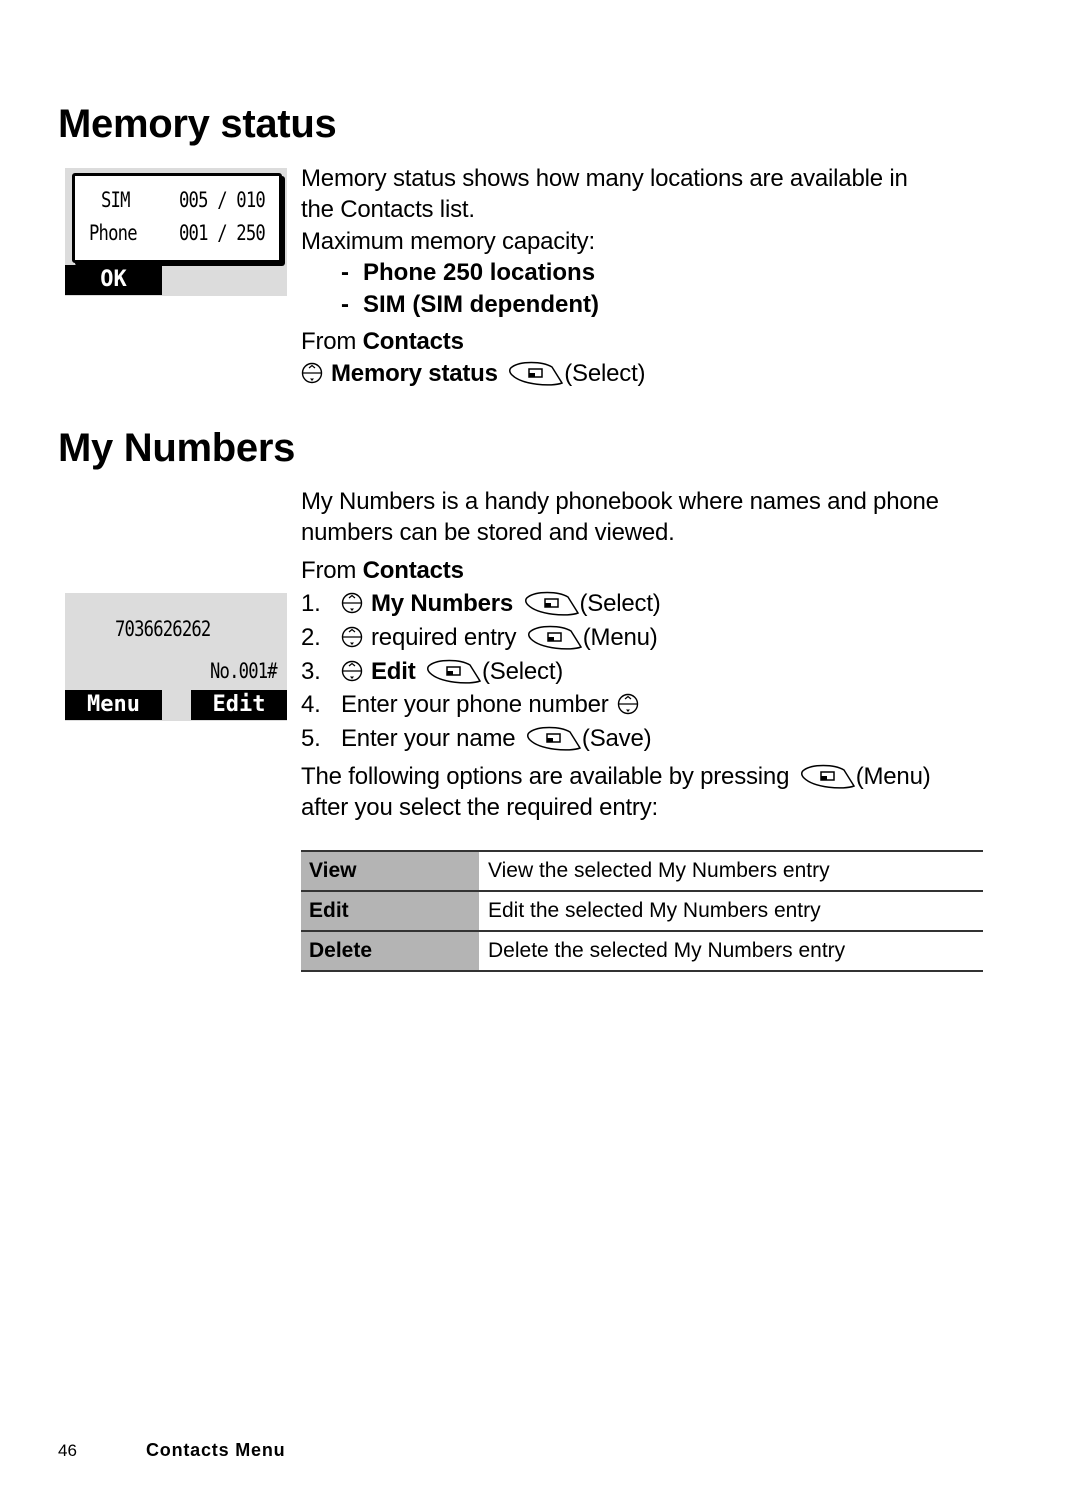 Image resolution: width=1080 pixels, height=1500 pixels. Describe the element at coordinates (731, 951) in the screenshot. I see `option-description: Delete the selected My Numbers entry` at that location.